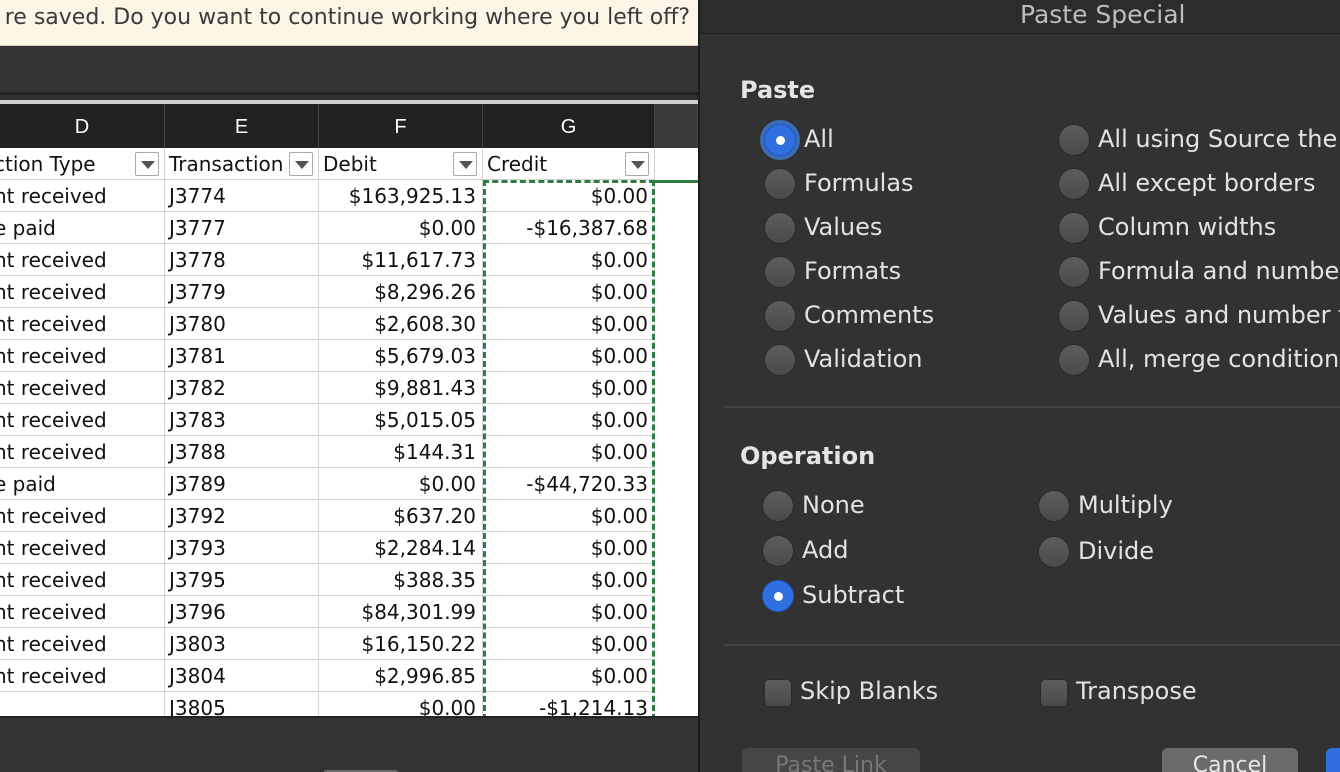 This screenshot has height=772, width=1340. What do you see at coordinates (780, 228) in the screenshot?
I see `paste-radio-values` at bounding box center [780, 228].